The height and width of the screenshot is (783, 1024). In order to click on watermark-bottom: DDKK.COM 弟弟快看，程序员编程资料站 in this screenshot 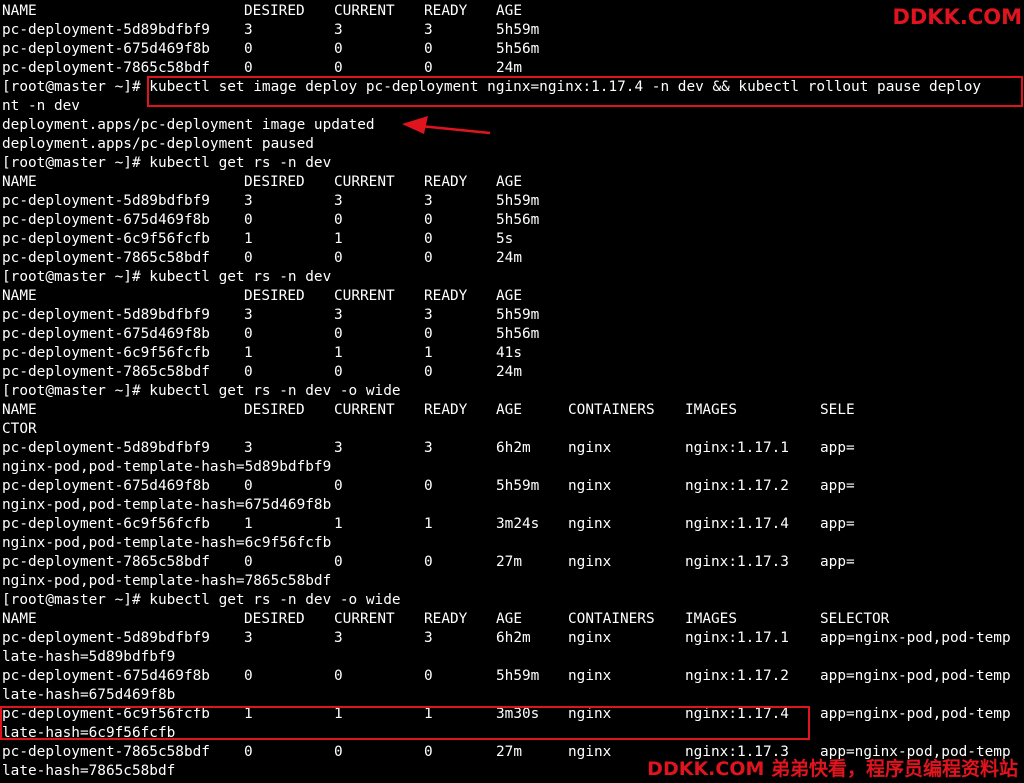, I will do `click(832, 769)`.